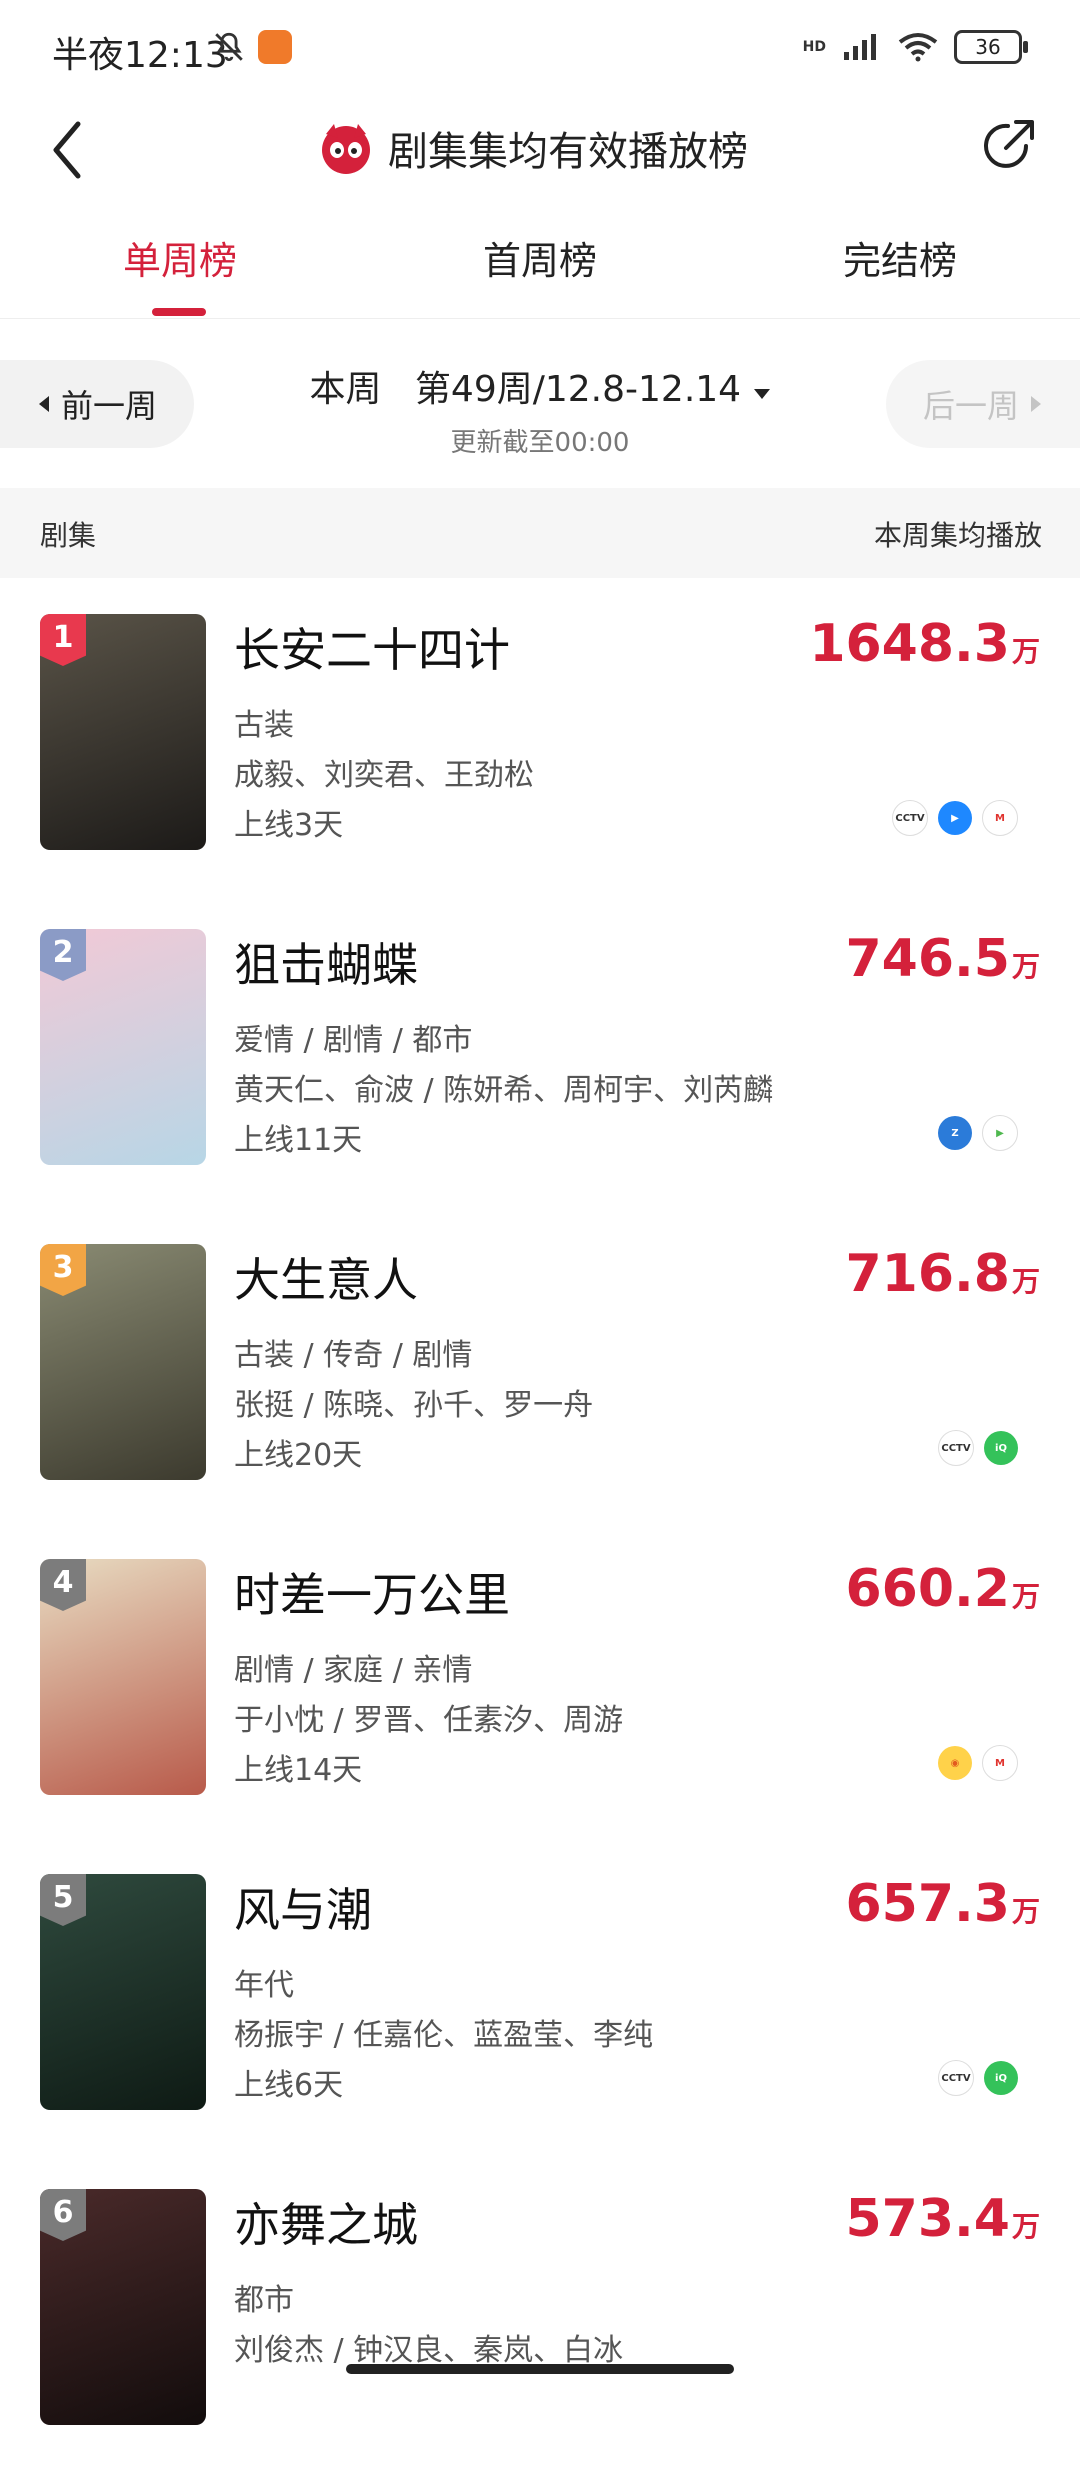  I want to click on play-count: 1648.3万, so click(924, 644).